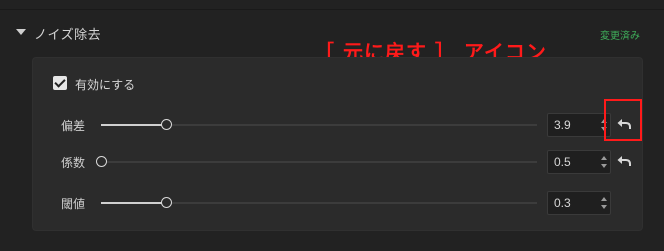  I want to click on coefficient-slider, so click(316, 161).